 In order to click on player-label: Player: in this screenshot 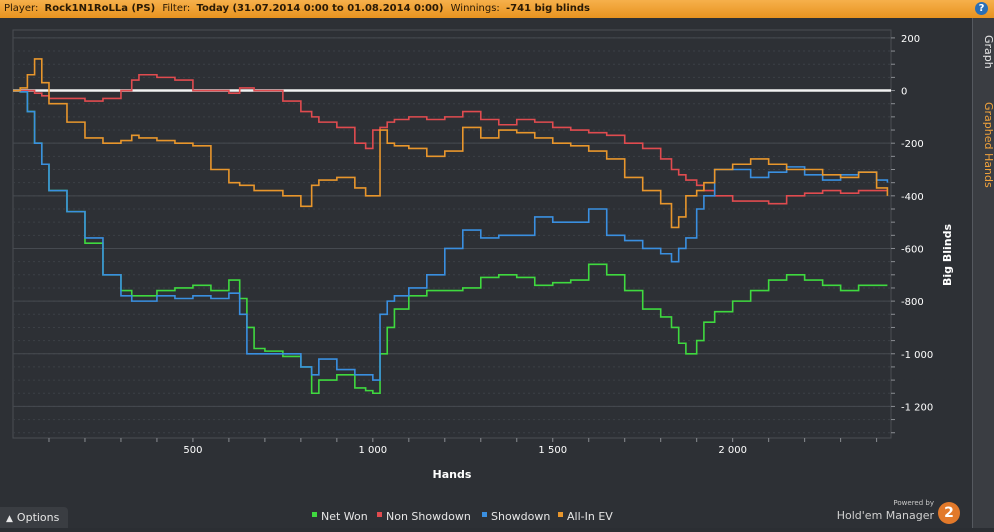, I will do `click(21, 8)`.